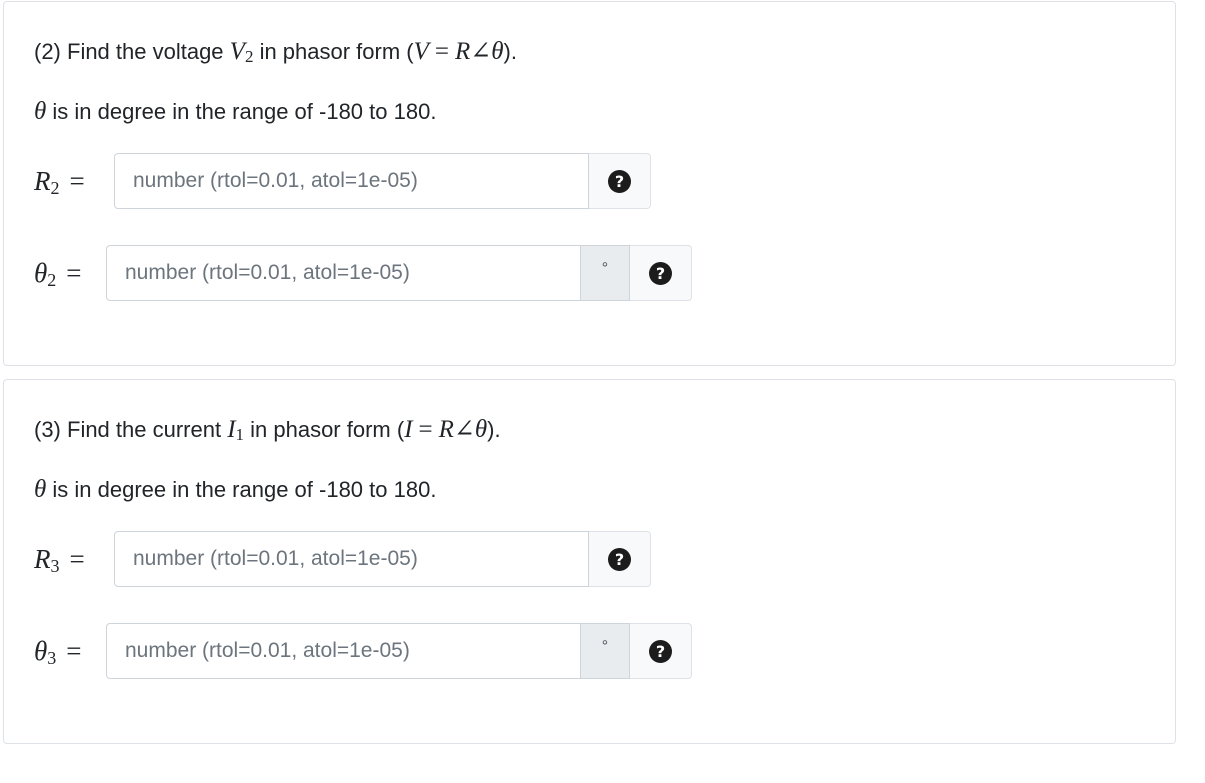 This screenshot has width=1205, height=783. I want to click on r3-help-button: ?, so click(620, 559).